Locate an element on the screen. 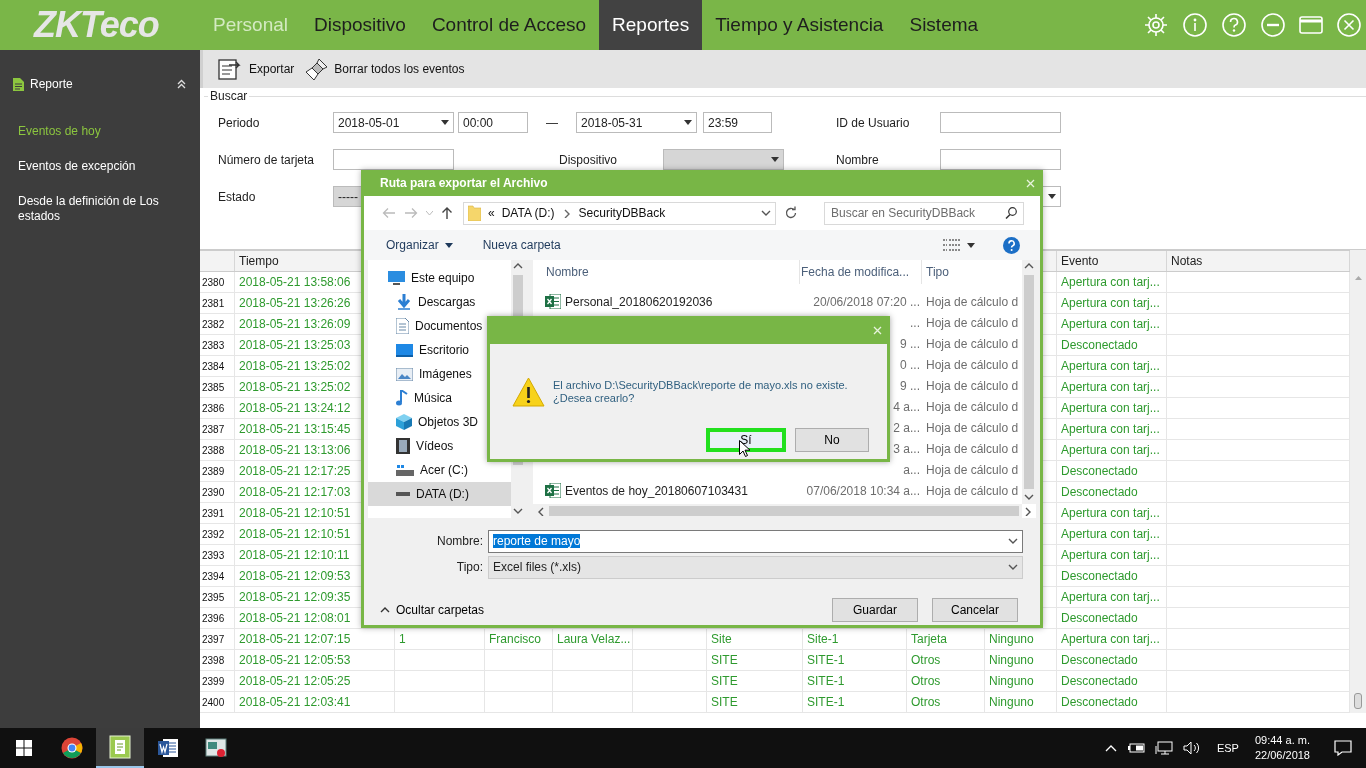 The width and height of the screenshot is (1366, 768). recent-icon is located at coordinates (429, 213).